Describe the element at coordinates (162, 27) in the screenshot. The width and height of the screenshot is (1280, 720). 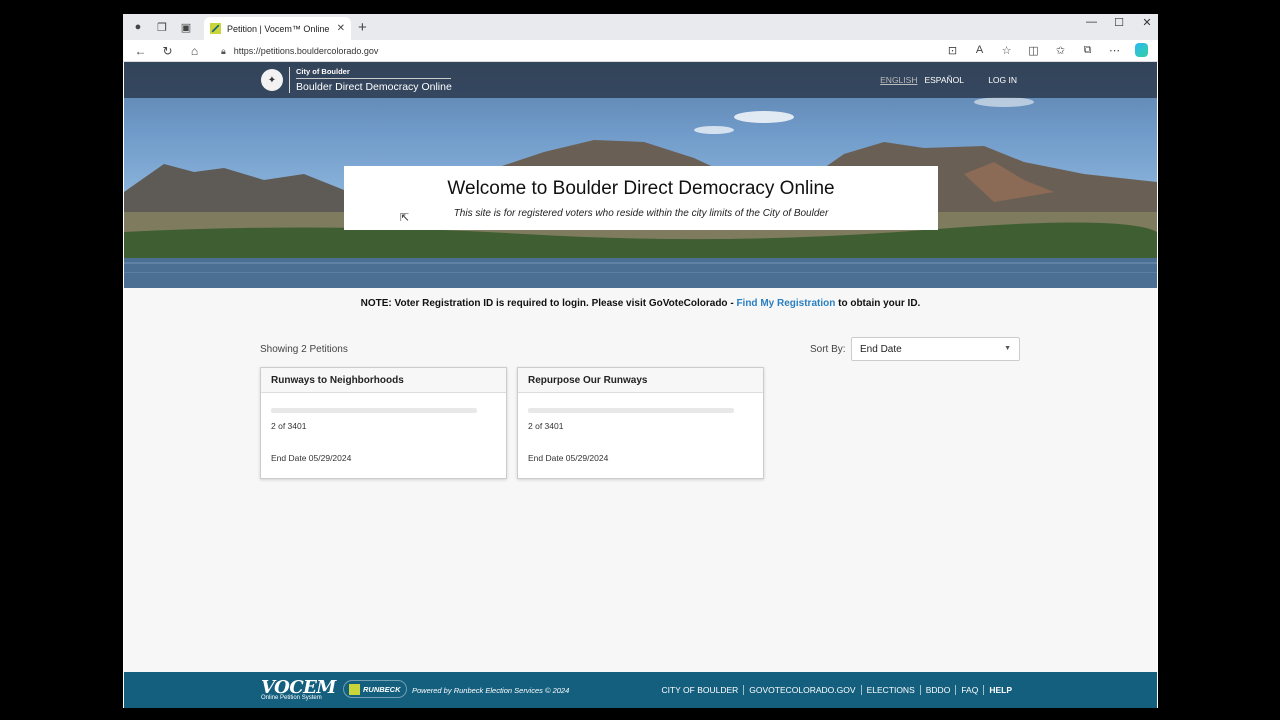
I see `collections-icon: ❐` at that location.